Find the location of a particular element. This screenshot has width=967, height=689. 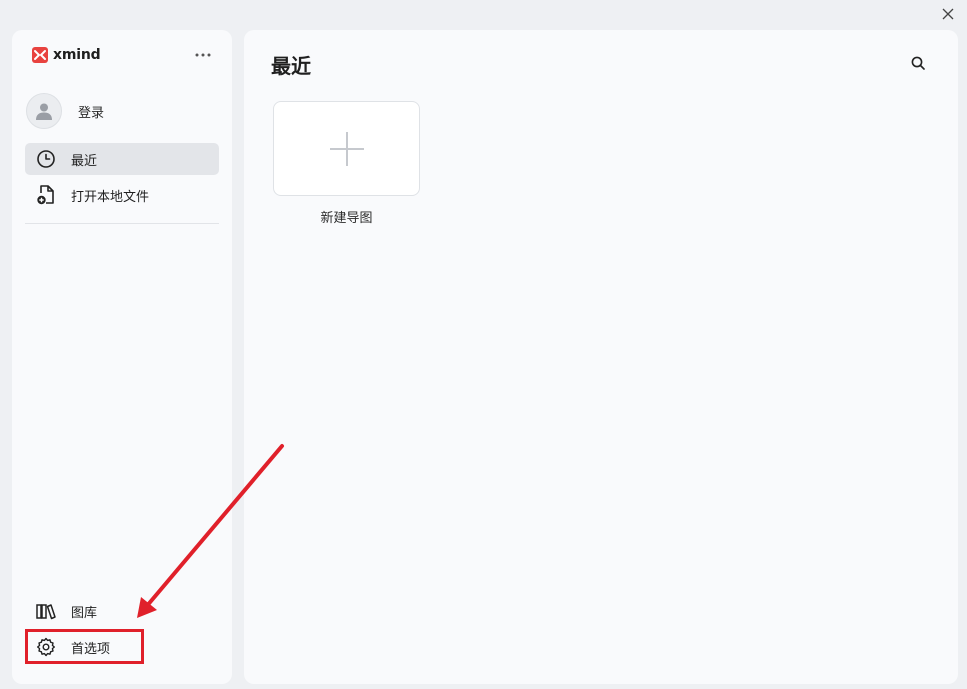

app-logo: xmind is located at coordinates (66, 55).